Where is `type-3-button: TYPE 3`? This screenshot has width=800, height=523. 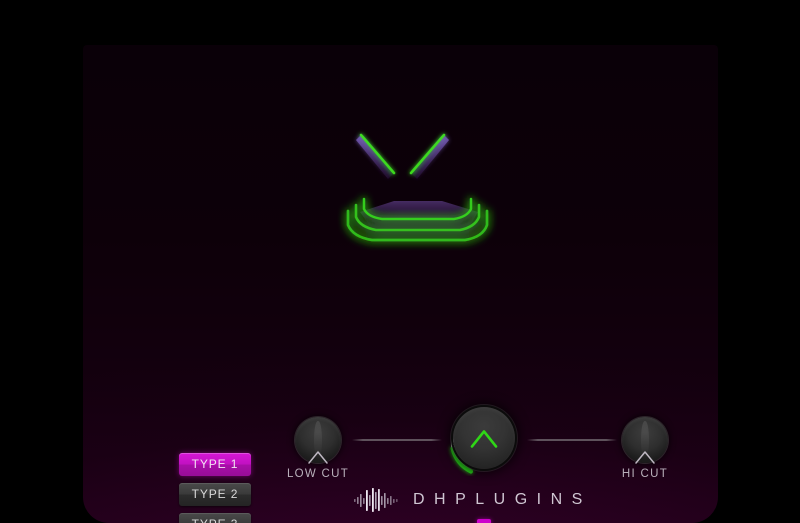 type-3-button: TYPE 3 is located at coordinates (215, 518).